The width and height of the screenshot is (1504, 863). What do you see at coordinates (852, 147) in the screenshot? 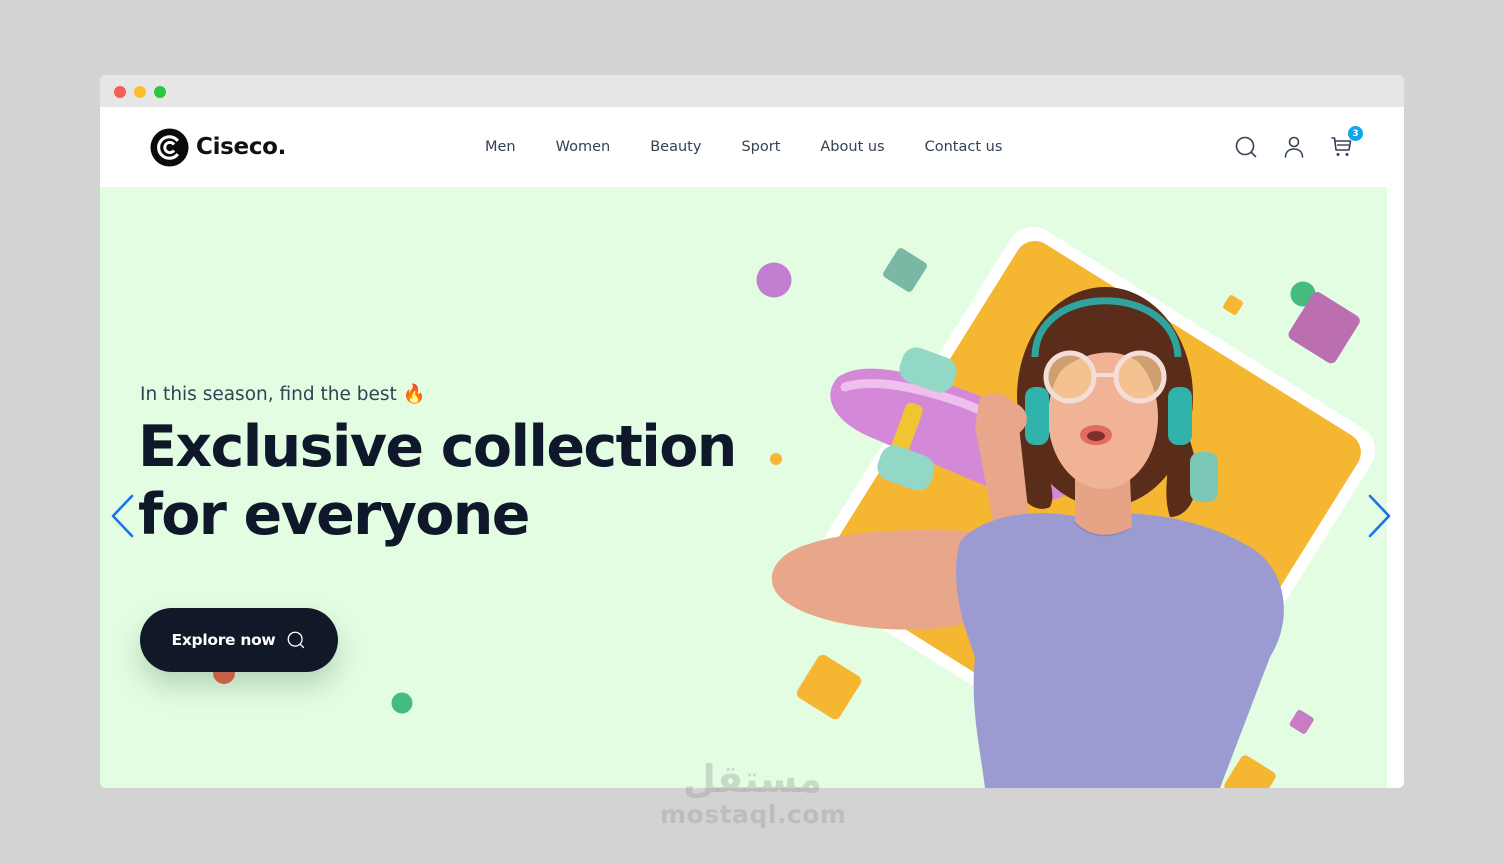
I see `nav-link-about-us: About us` at bounding box center [852, 147].